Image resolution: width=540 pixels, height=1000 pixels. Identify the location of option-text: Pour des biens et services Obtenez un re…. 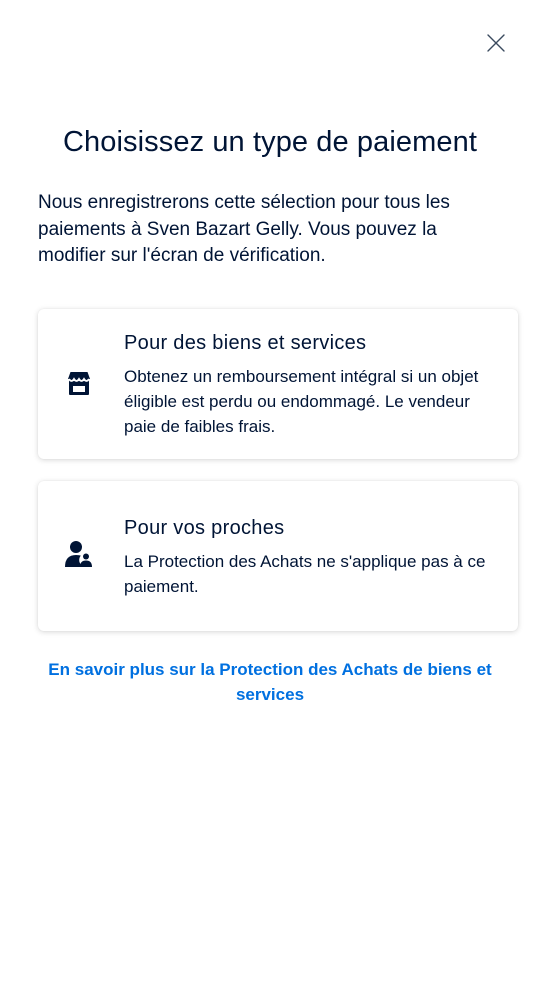
(314, 385).